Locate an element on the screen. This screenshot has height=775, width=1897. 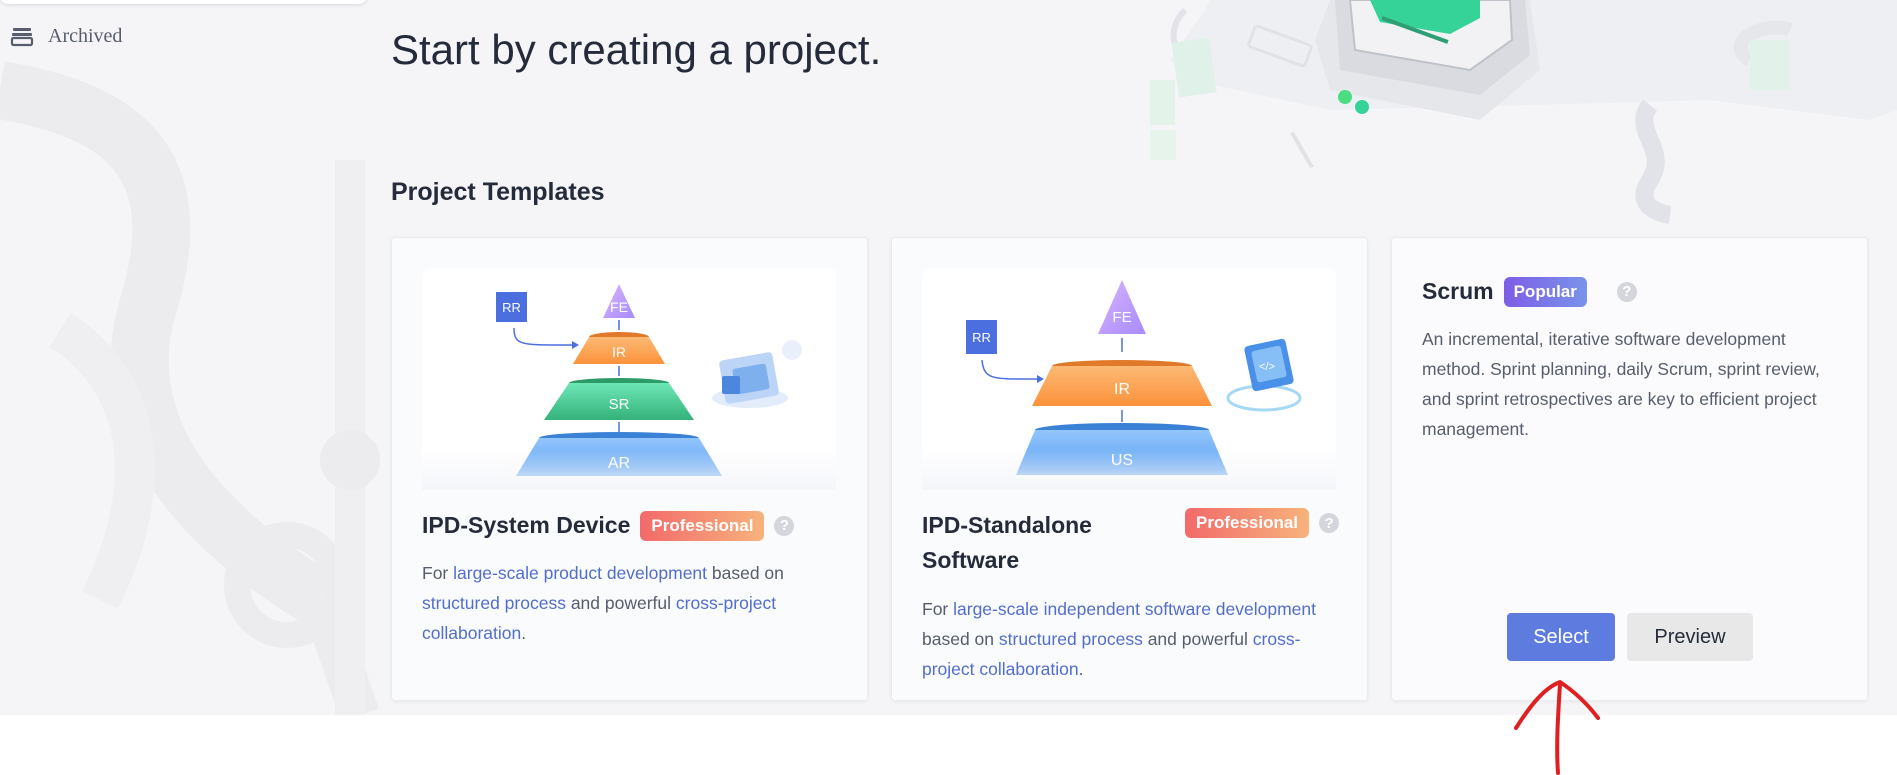
card-header: IPD-System Device Professional ? is located at coordinates (608, 525).